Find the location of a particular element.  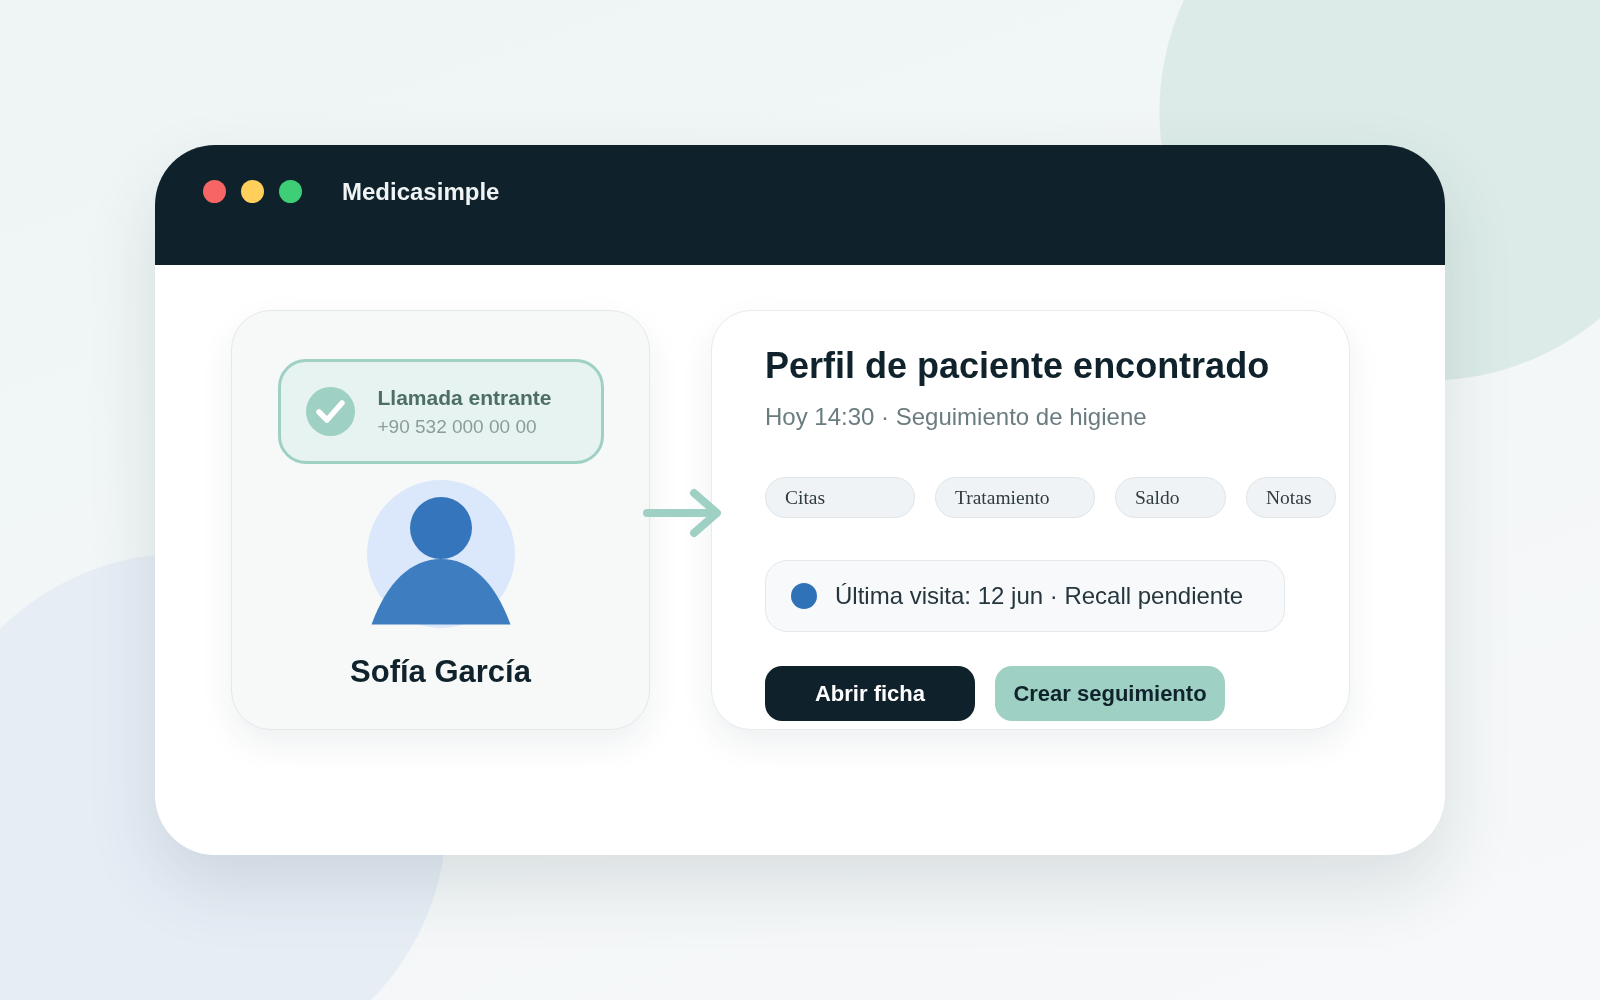

section-chip: Citas is located at coordinates (840, 497).